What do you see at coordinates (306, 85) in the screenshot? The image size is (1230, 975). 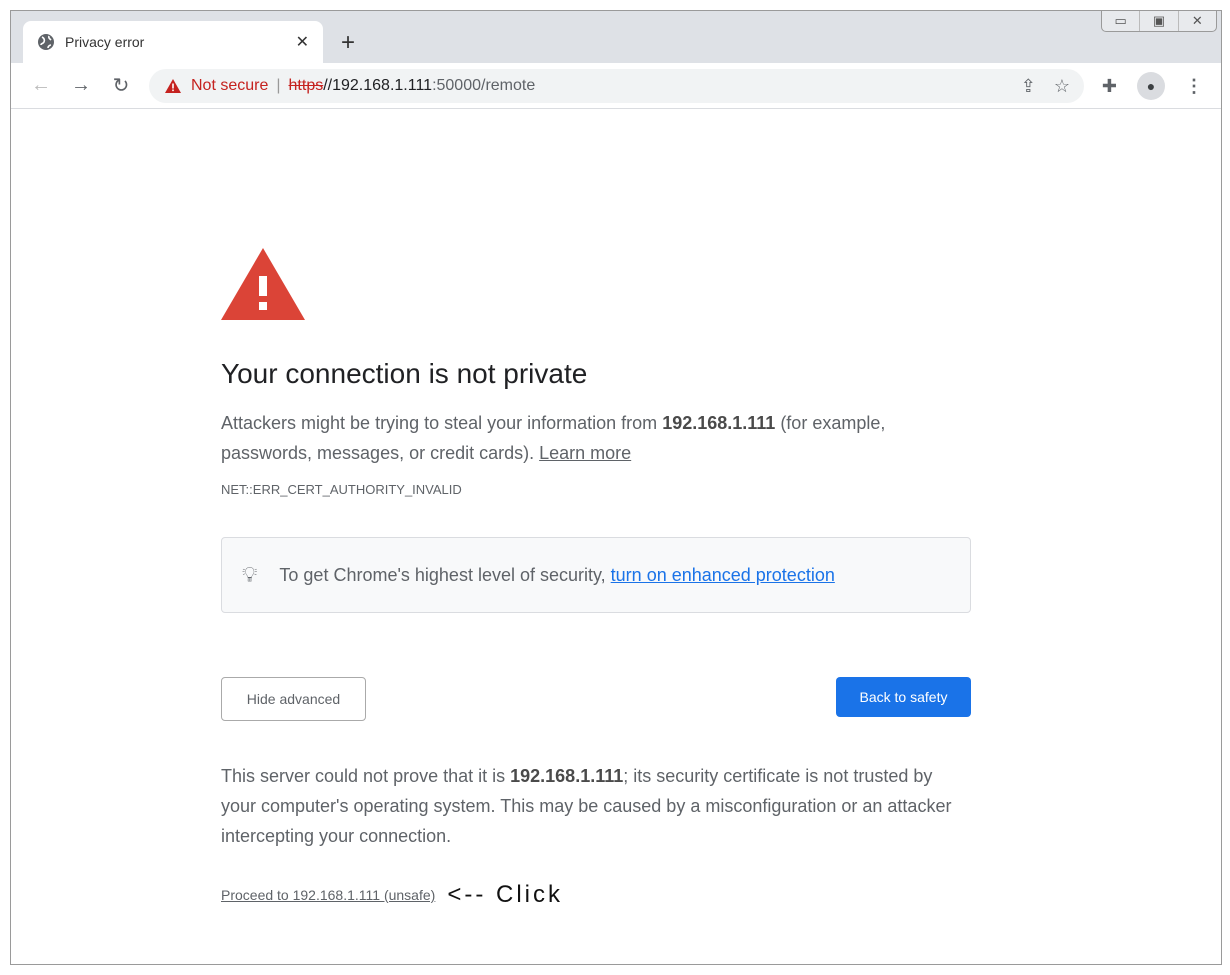 I see `url-scheme: https` at bounding box center [306, 85].